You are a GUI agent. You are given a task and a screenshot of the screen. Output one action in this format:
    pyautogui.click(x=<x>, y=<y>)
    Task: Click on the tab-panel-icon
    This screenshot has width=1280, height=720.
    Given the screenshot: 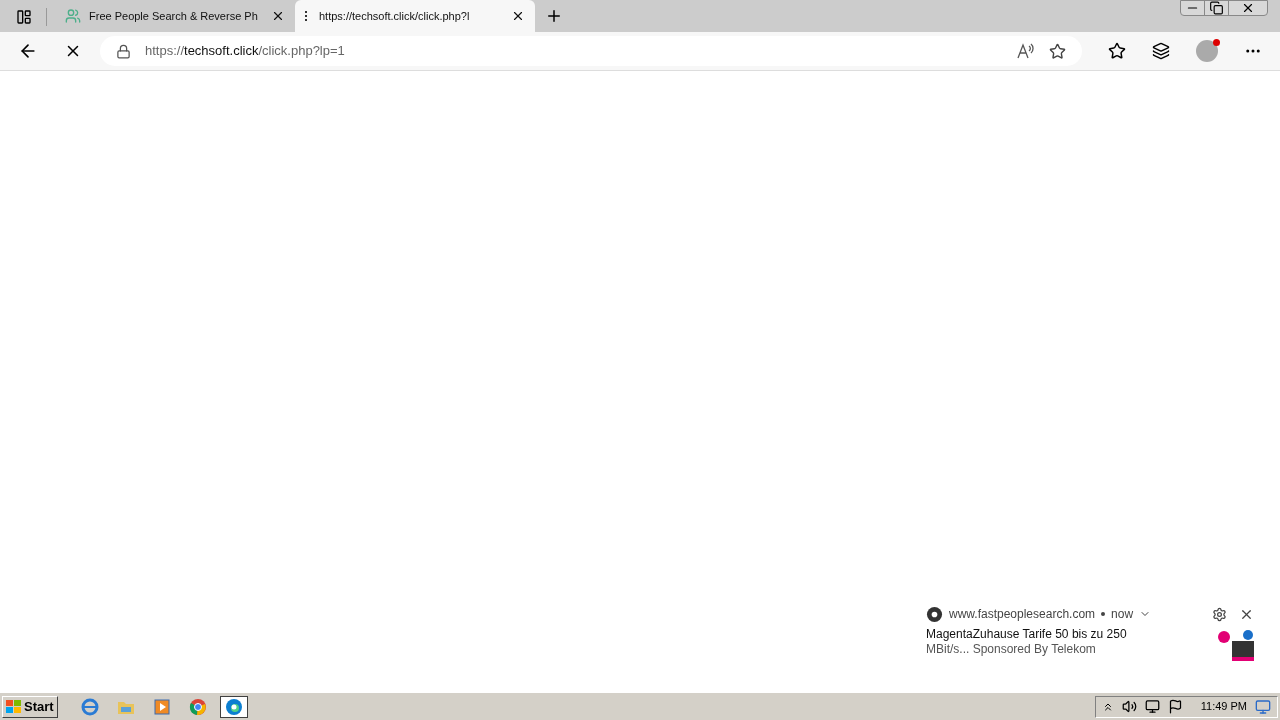 What is the action you would take?
    pyautogui.click(x=24, y=17)
    